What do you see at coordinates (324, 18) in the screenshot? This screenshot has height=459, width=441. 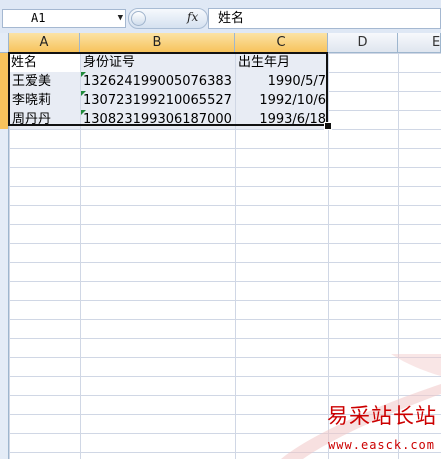 I see `formula-input: 姓名` at bounding box center [324, 18].